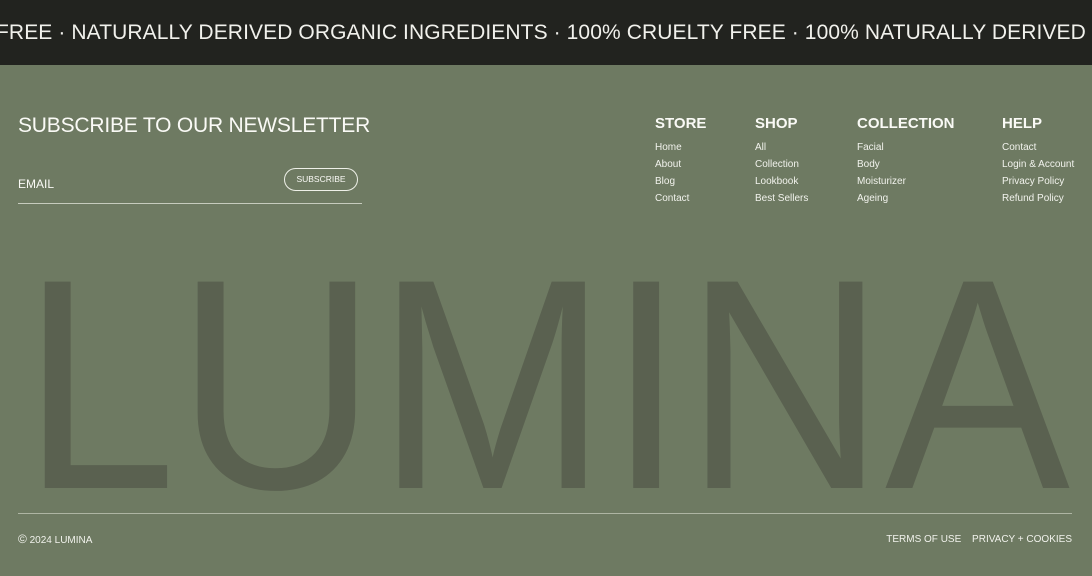  I want to click on footer-link-privacy-policy: Privacy Policy, so click(1038, 181).